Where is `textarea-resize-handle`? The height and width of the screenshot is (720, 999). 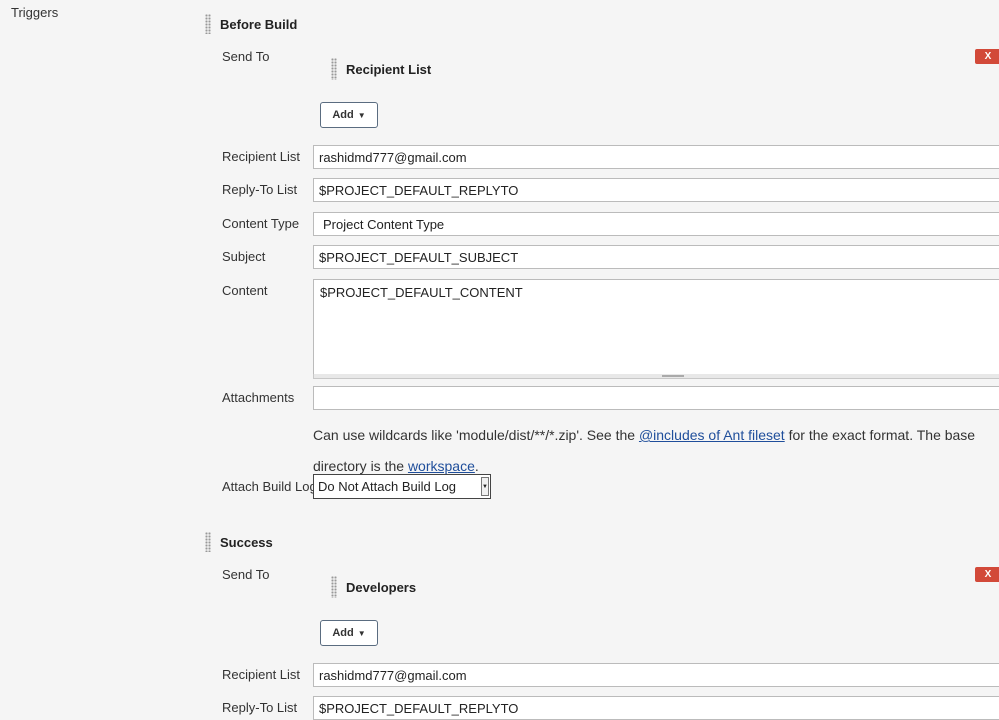
textarea-resize-handle is located at coordinates (656, 376).